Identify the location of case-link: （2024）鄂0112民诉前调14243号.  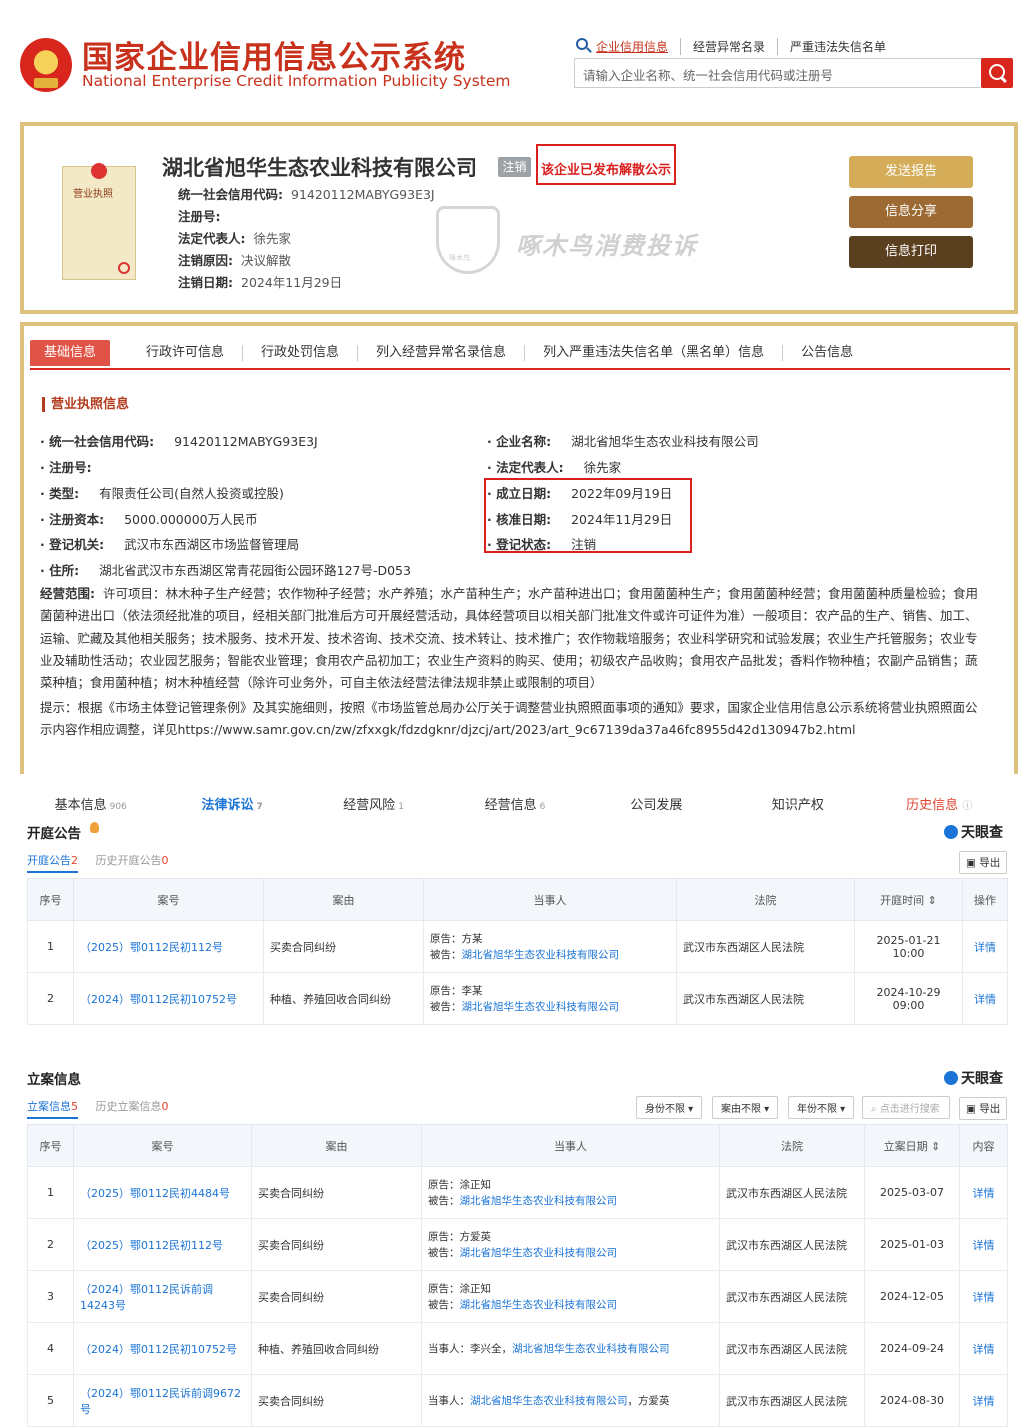
(146, 1297).